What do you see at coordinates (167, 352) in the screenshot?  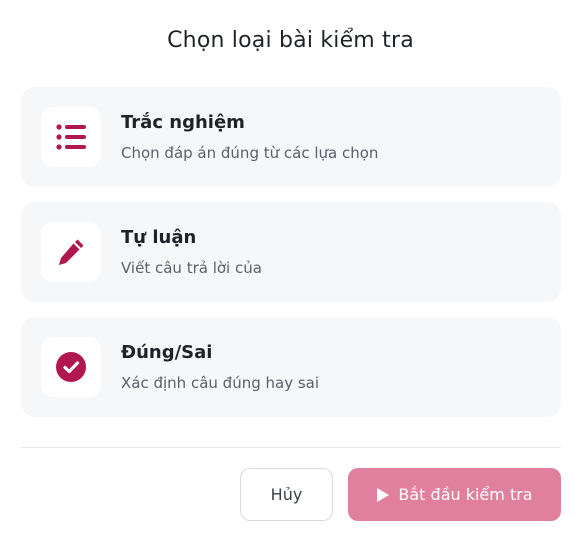 I see `option-title: Đúng/Sai` at bounding box center [167, 352].